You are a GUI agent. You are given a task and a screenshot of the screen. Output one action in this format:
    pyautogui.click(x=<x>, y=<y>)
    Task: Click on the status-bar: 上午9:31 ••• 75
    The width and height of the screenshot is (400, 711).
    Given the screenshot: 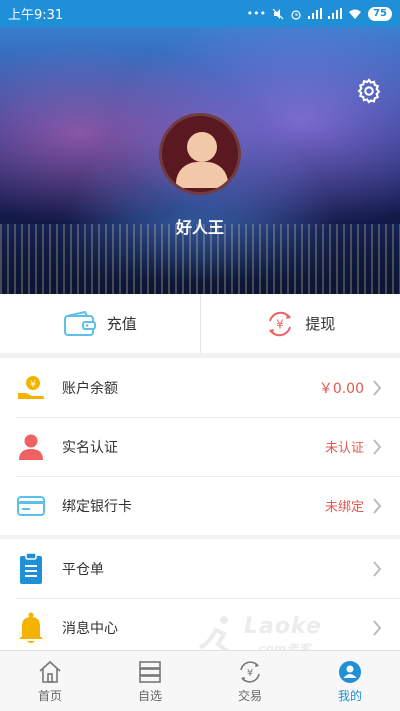 What is the action you would take?
    pyautogui.click(x=200, y=13)
    